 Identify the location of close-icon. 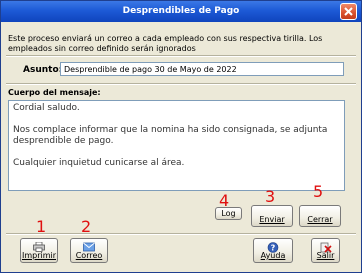
(348, 11).